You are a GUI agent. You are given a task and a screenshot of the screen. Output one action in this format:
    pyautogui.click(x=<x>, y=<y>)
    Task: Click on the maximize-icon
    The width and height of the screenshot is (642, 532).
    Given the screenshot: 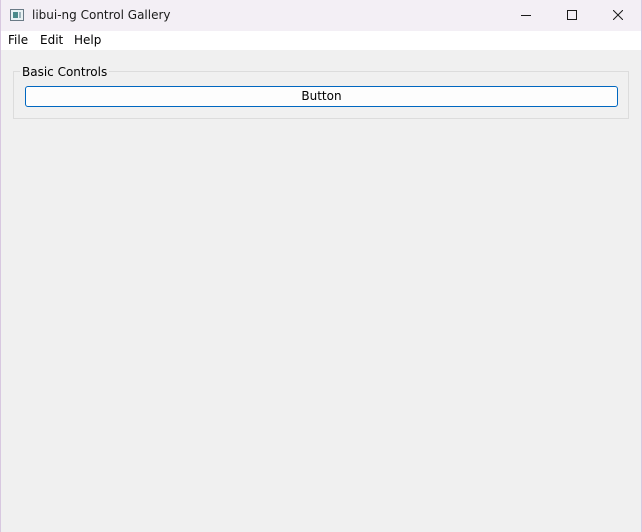 What is the action you would take?
    pyautogui.click(x=572, y=15)
    